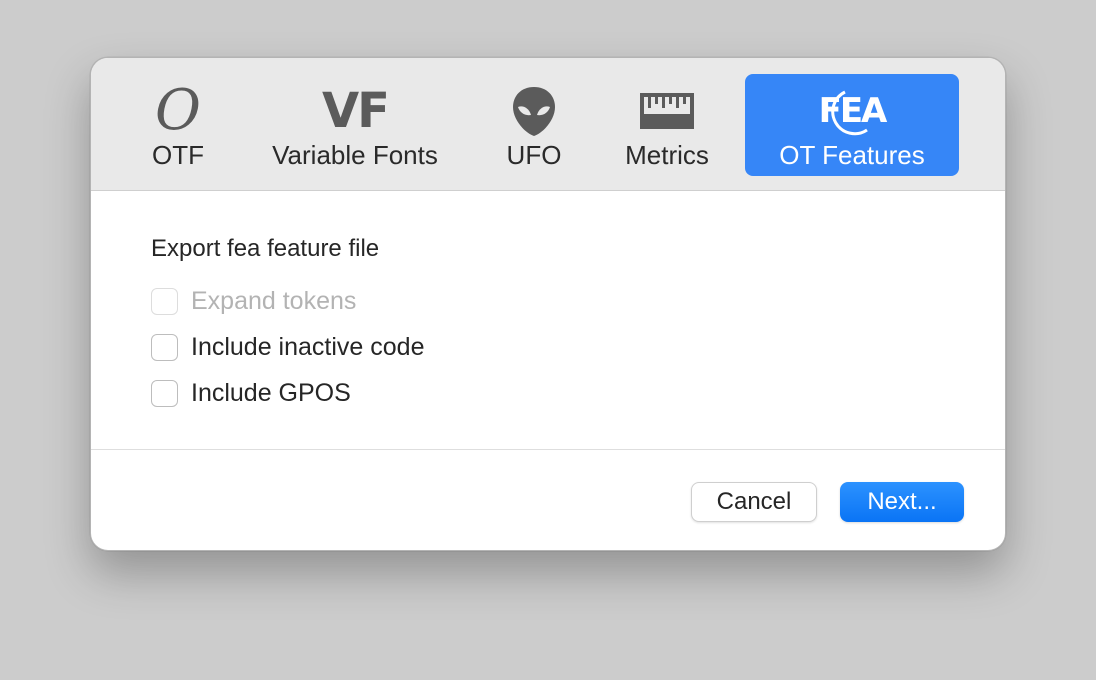 This screenshot has width=1096, height=680. What do you see at coordinates (274, 300) in the screenshot?
I see `expand-tokens-label: Expand tokens` at bounding box center [274, 300].